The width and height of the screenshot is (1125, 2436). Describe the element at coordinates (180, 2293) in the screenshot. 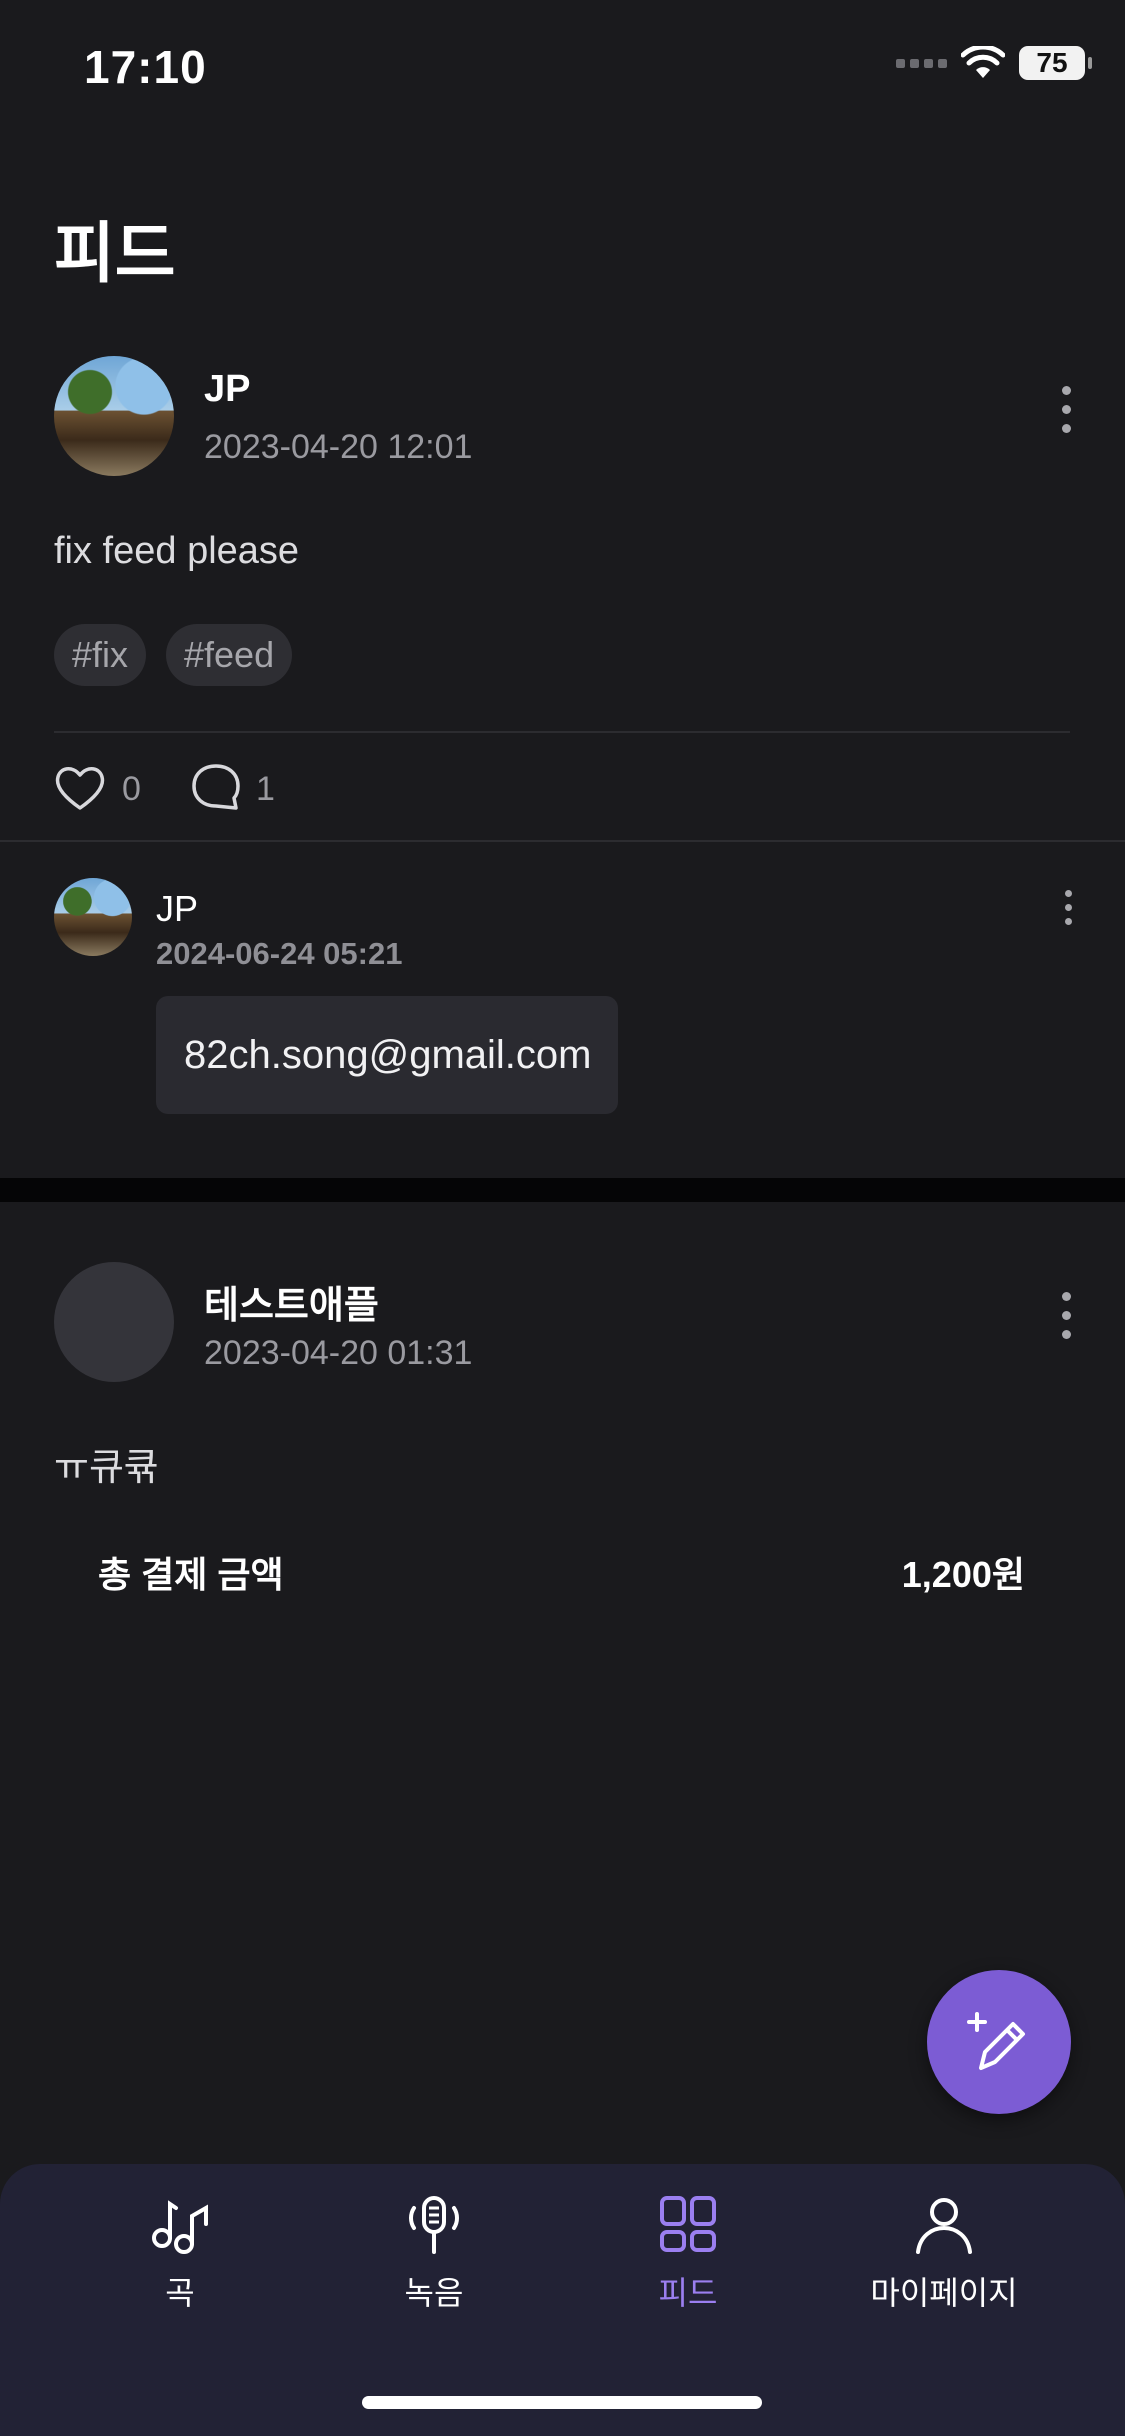

I see `tab-label: 곡` at that location.